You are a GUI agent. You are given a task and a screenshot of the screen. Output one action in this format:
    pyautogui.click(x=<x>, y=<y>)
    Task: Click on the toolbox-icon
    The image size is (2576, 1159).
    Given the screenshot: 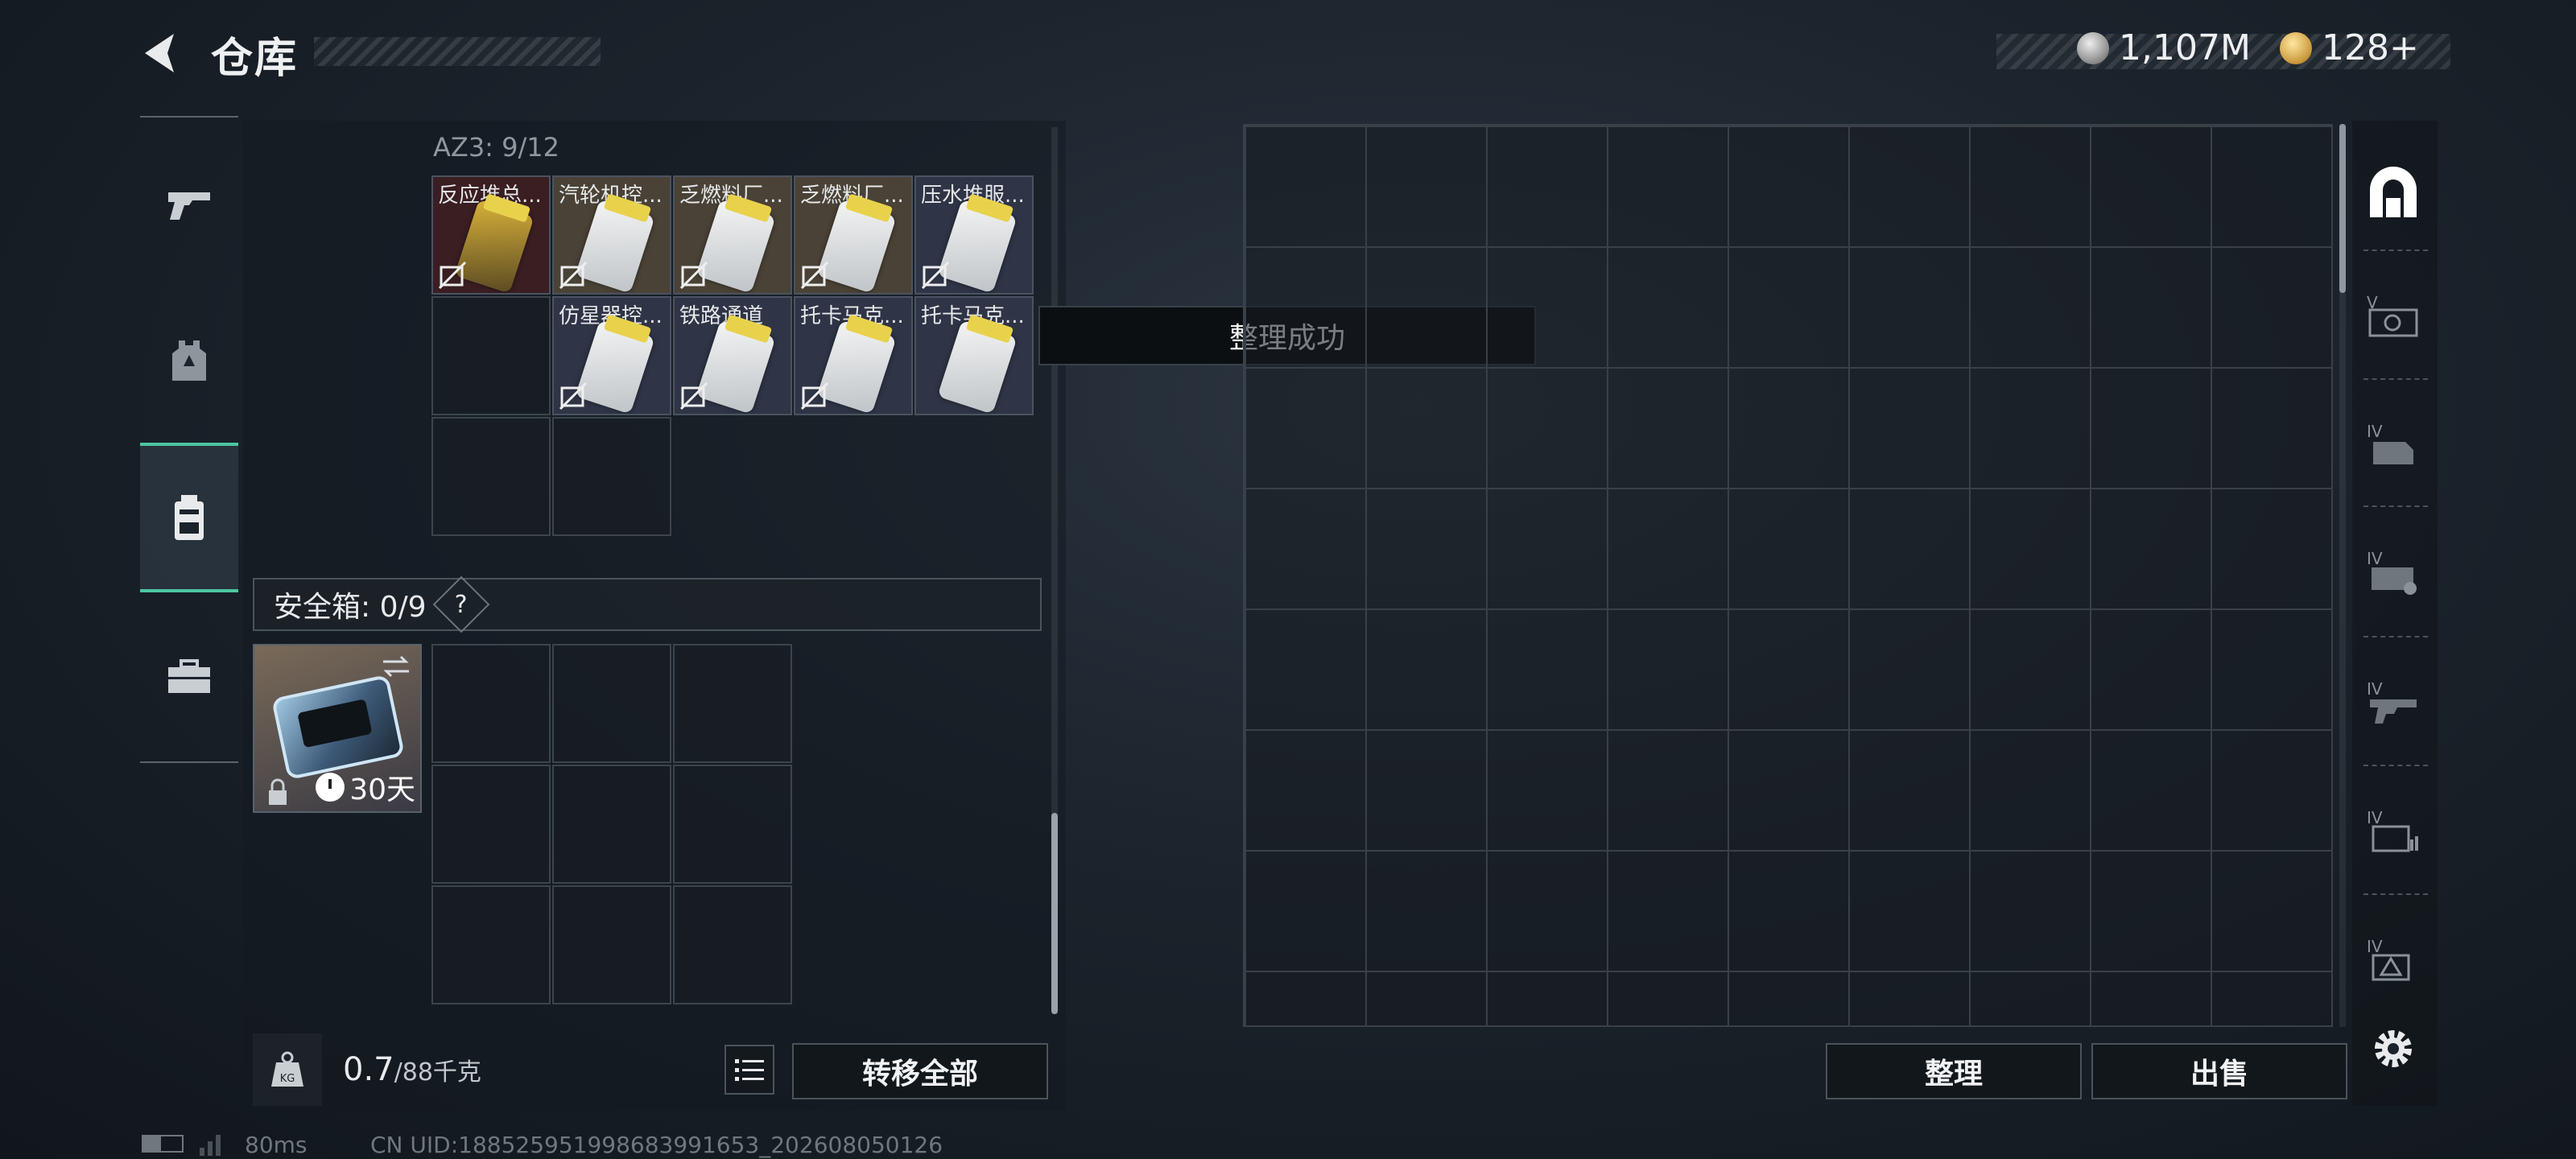 What is the action you would take?
    pyautogui.click(x=189, y=676)
    